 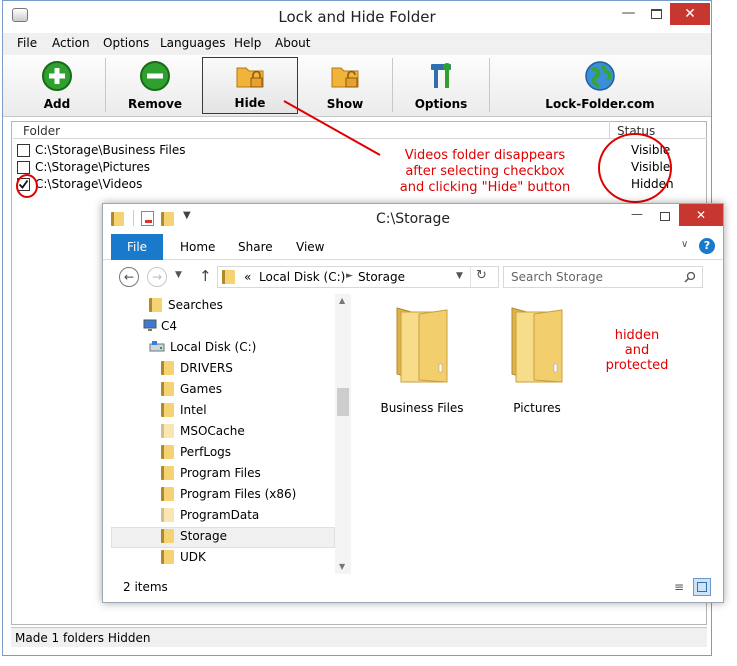 What do you see at coordinates (635, 168) in the screenshot?
I see `status-highlight-circle` at bounding box center [635, 168].